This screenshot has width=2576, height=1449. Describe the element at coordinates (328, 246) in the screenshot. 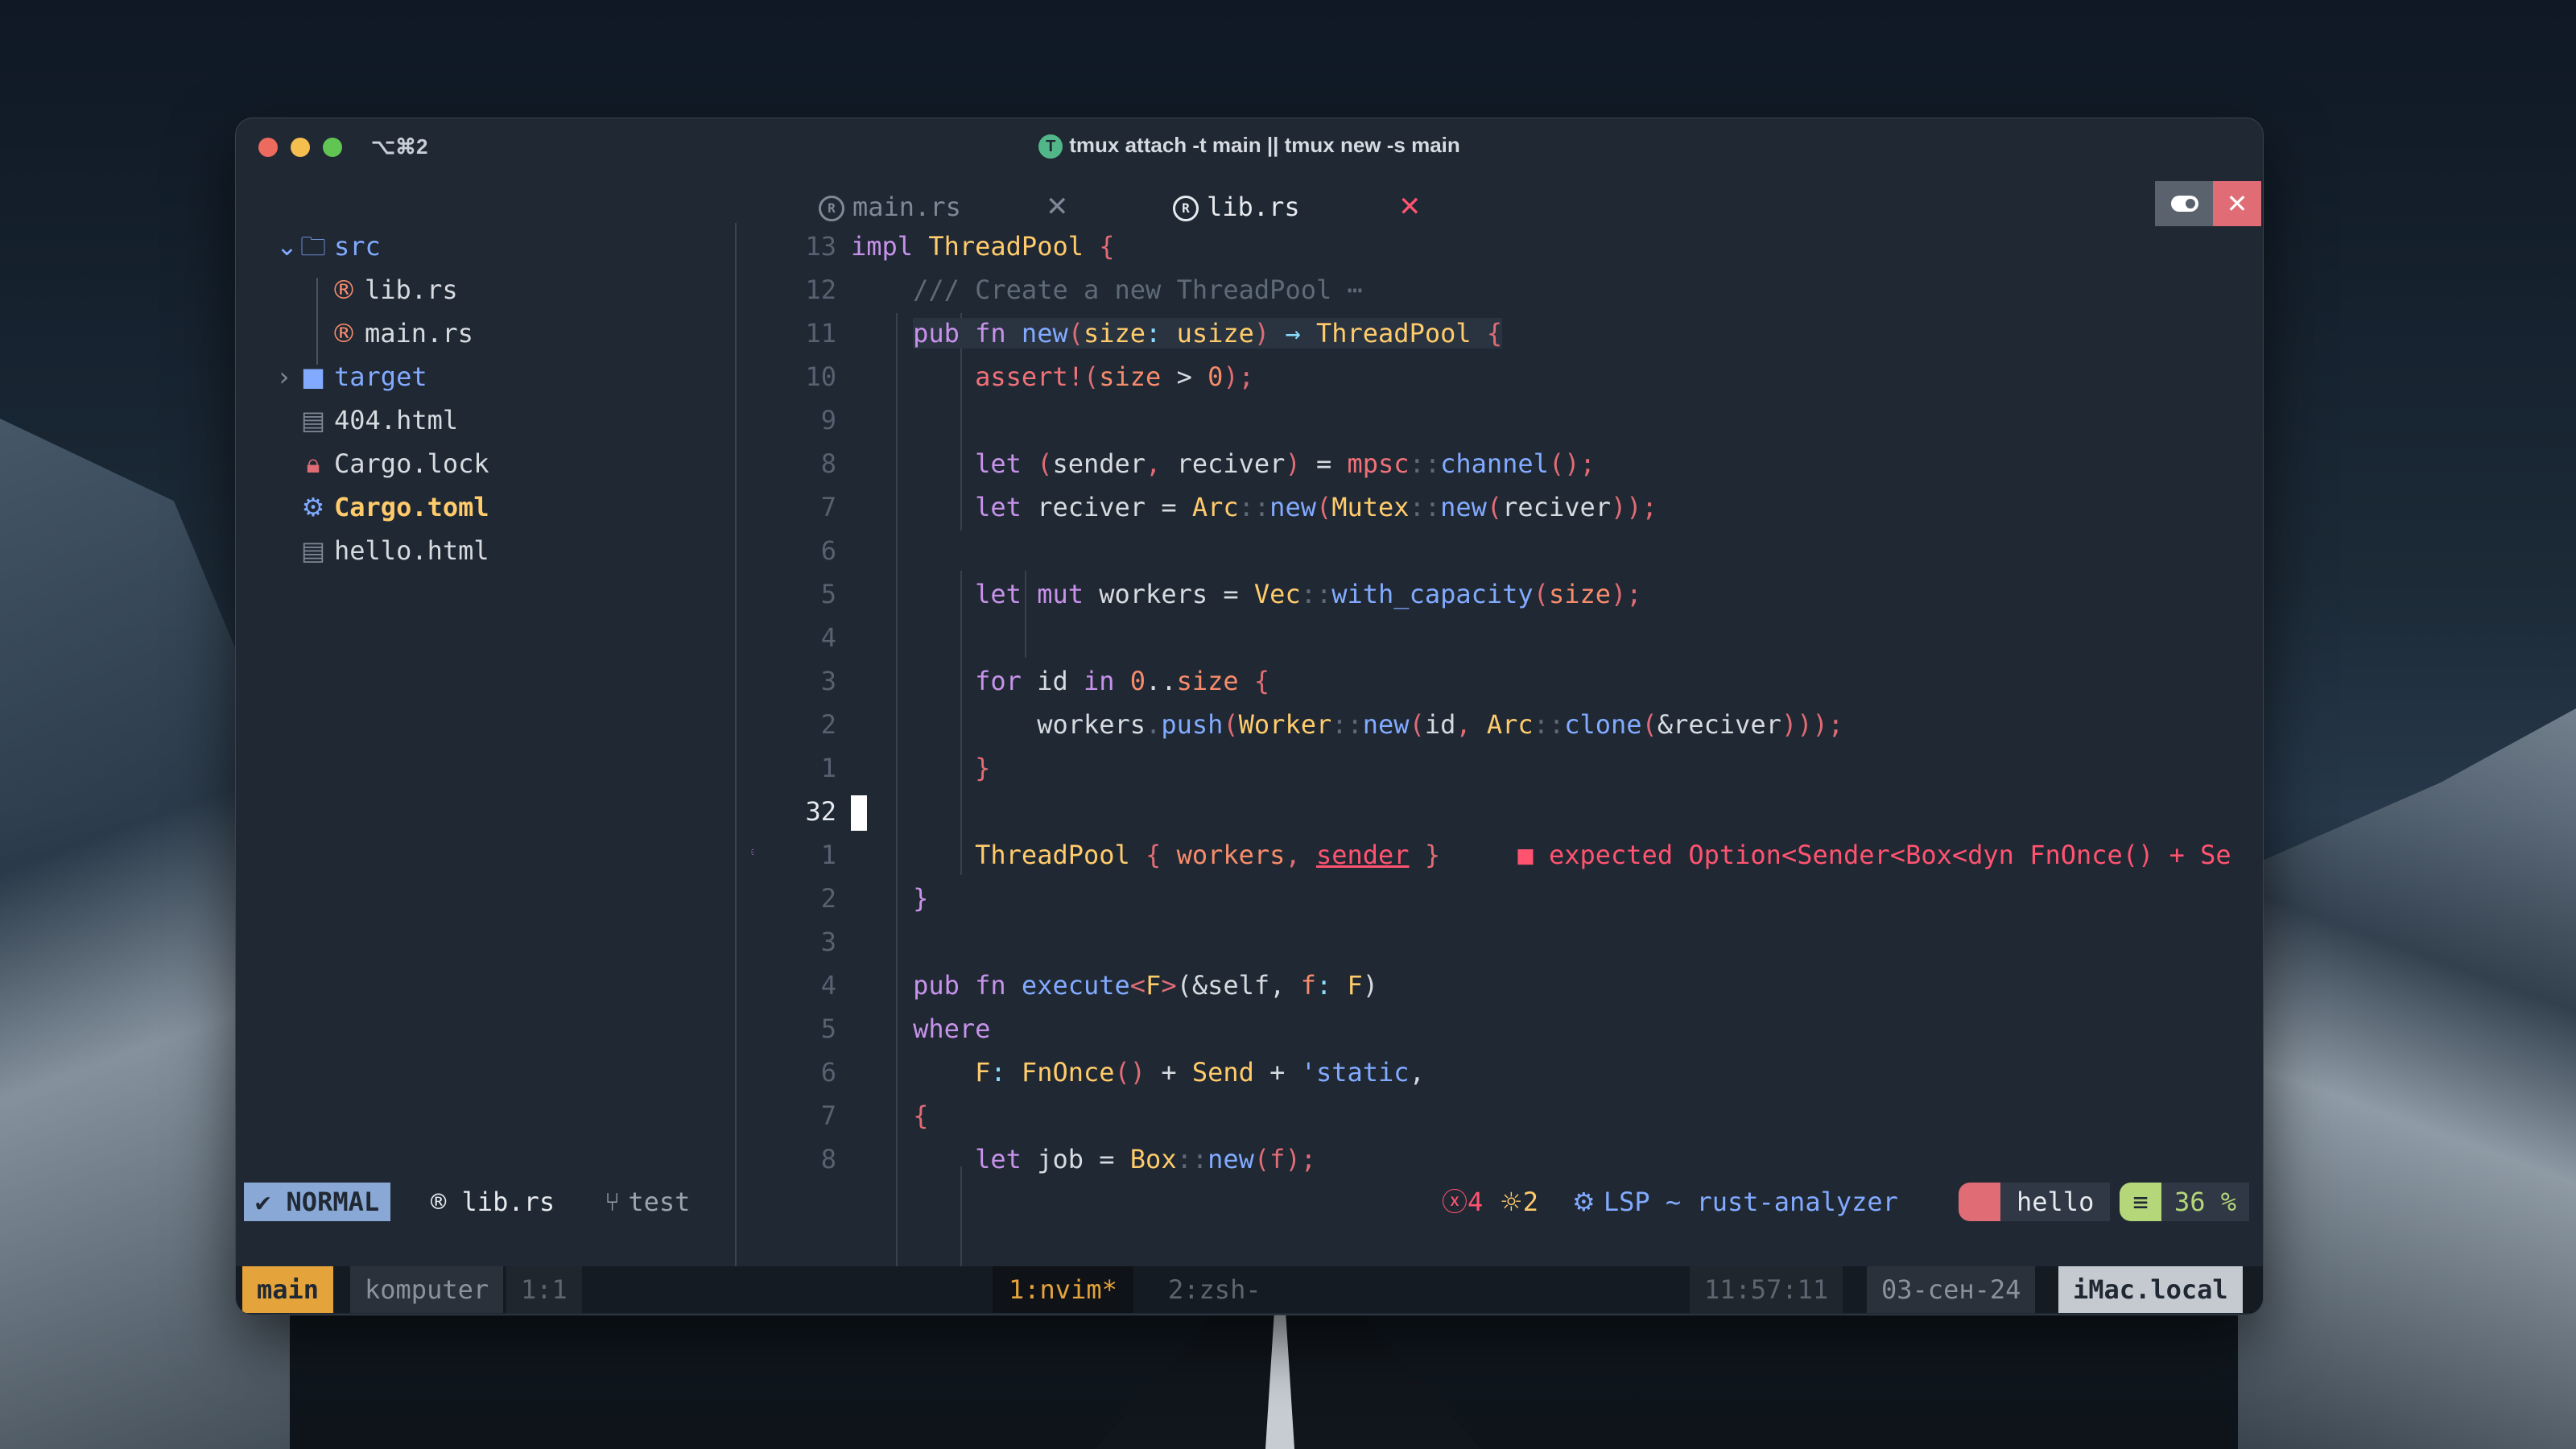

I see `tree-folder-src: ⌄🗀 src` at that location.